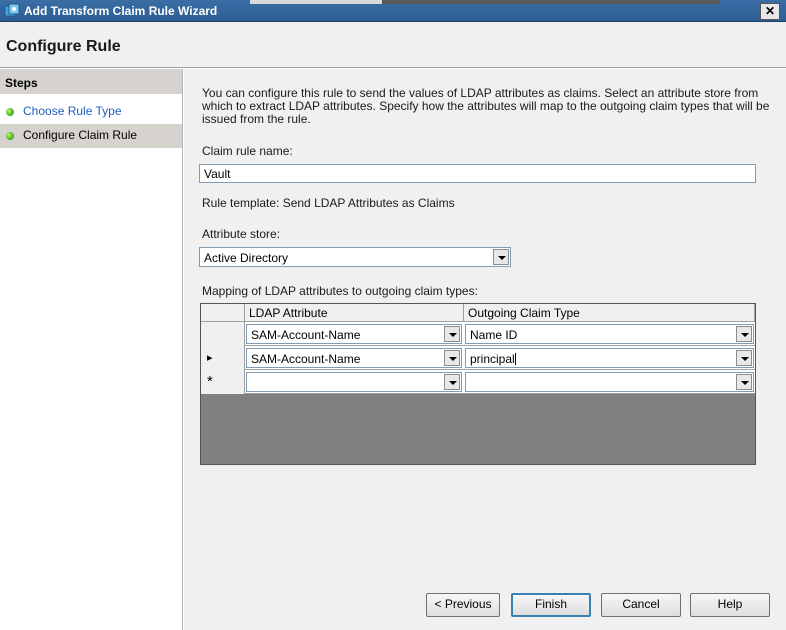 Image resolution: width=786 pixels, height=630 pixels. I want to click on claim-rule-name-input: Vault, so click(477, 173).